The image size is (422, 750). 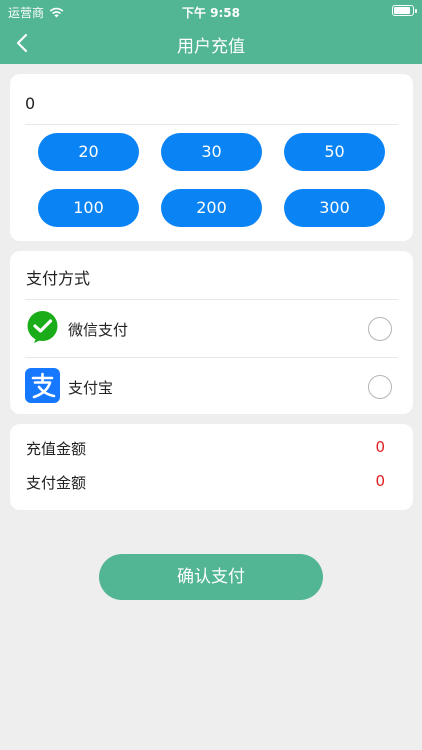 What do you see at coordinates (211, 577) in the screenshot?
I see `confirm-pay-button: 确认支付` at bounding box center [211, 577].